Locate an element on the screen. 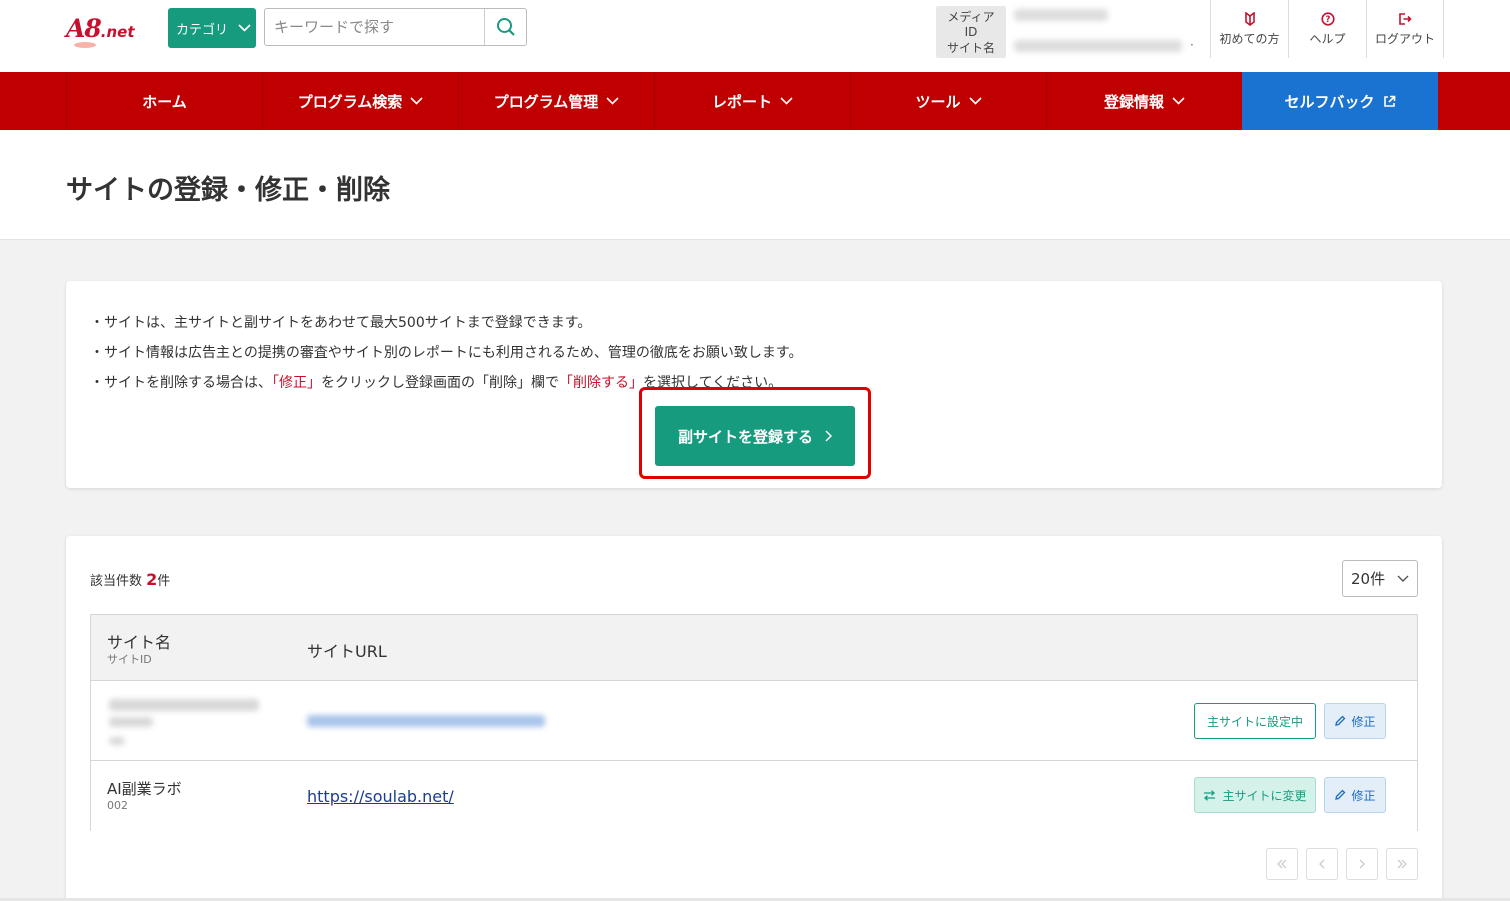 The image size is (1510, 901). col-site-url: サイトURL is located at coordinates (347, 651).